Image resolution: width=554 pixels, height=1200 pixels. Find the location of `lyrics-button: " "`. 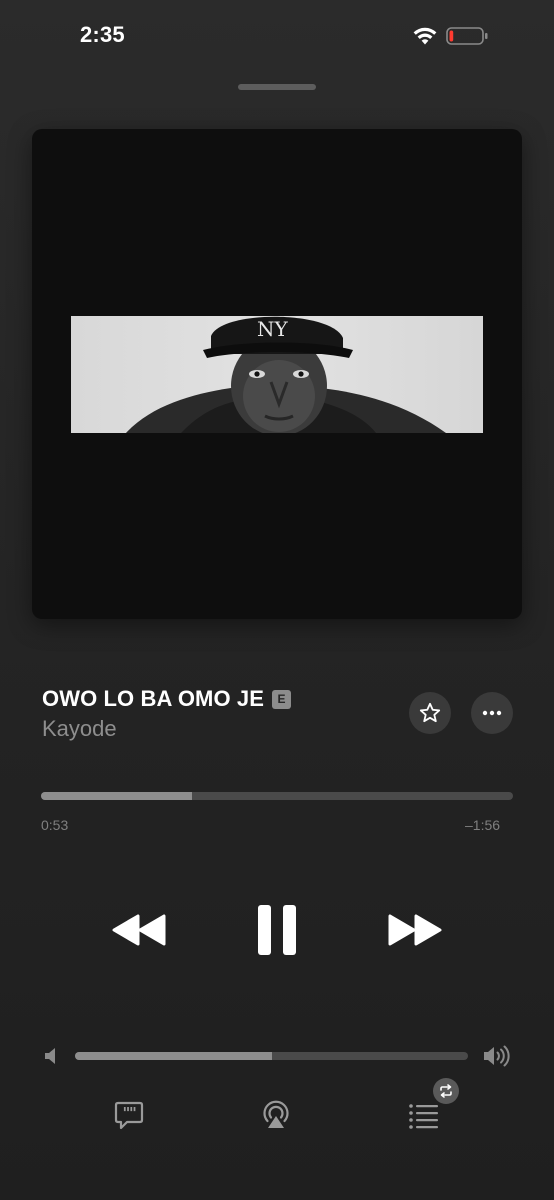

lyrics-button: " " is located at coordinates (129, 1115).